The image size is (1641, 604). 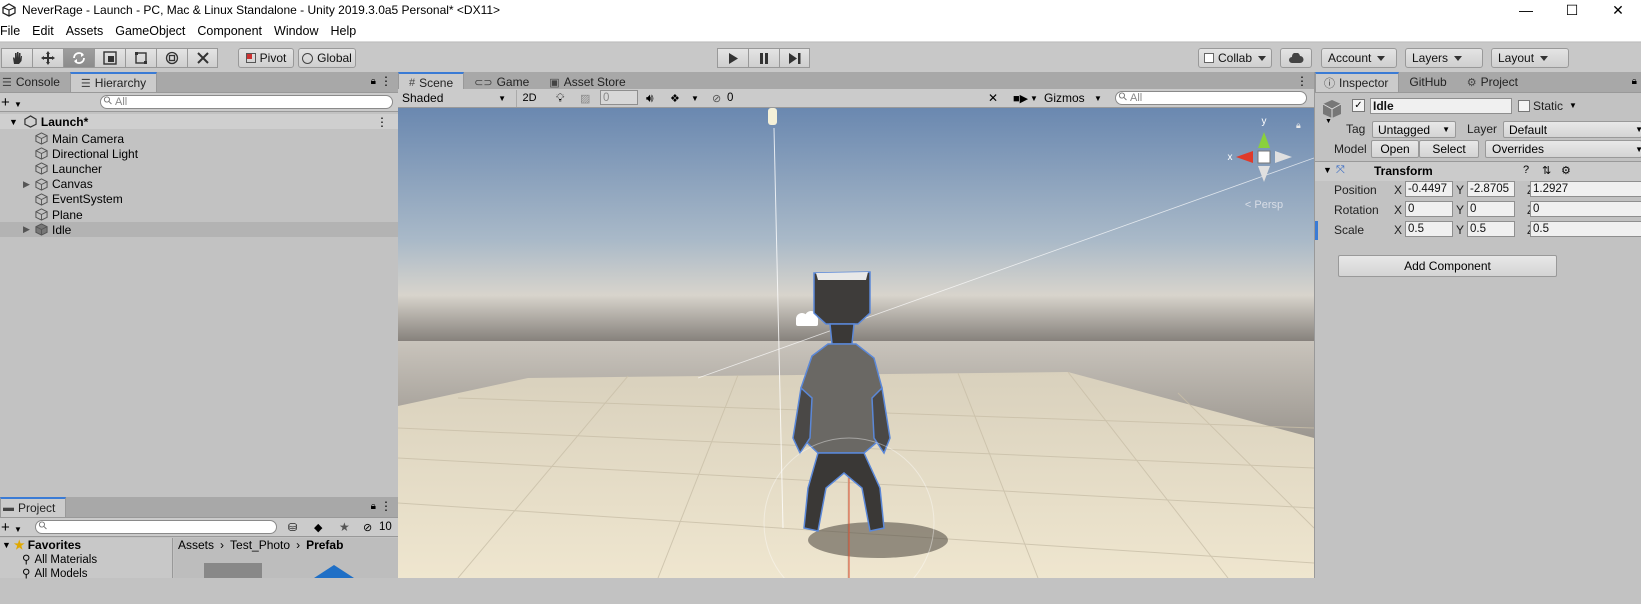 What do you see at coordinates (1098, 98) in the screenshot?
I see `gizmos-arrow-icon: ▼` at bounding box center [1098, 98].